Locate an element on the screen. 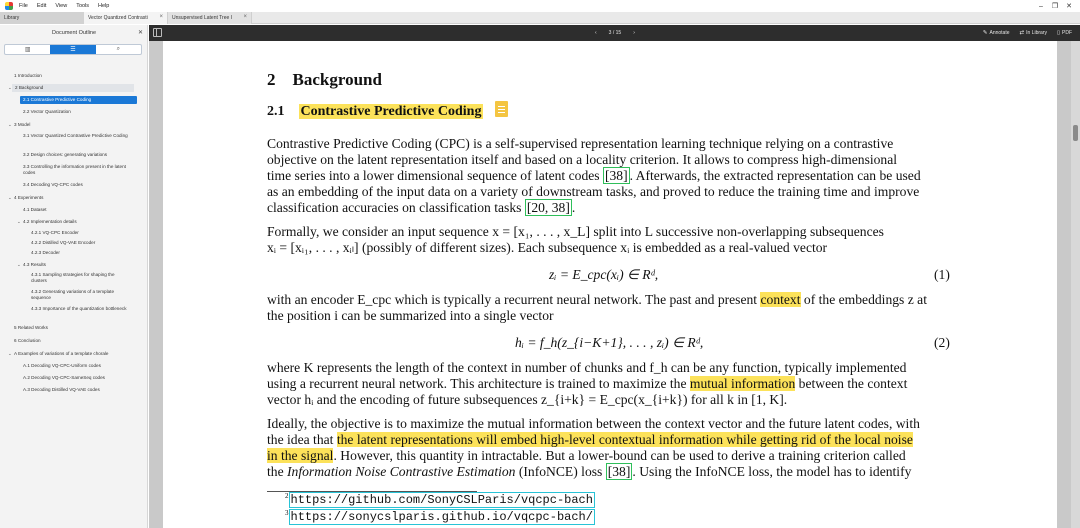 The image size is (1080, 528). equation-number: (2) is located at coordinates (942, 342).